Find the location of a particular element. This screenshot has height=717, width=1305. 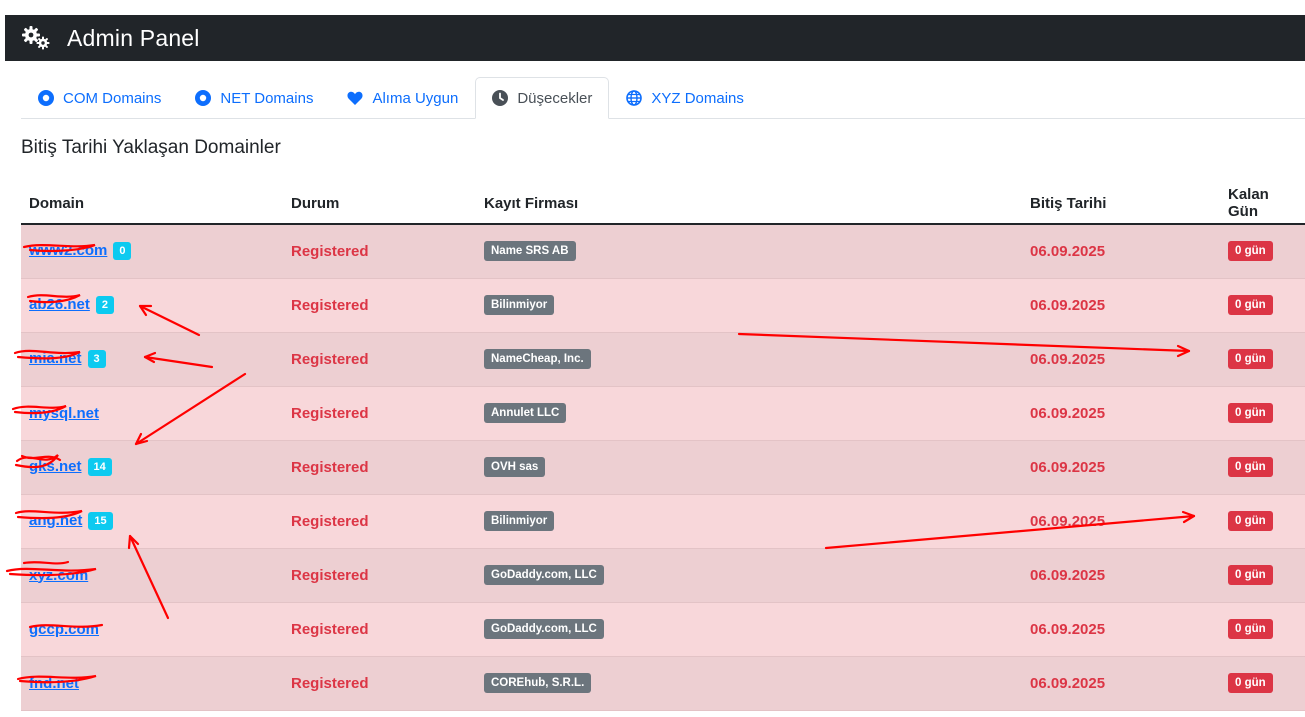

cell-domain: gccp.com is located at coordinates (152, 629).